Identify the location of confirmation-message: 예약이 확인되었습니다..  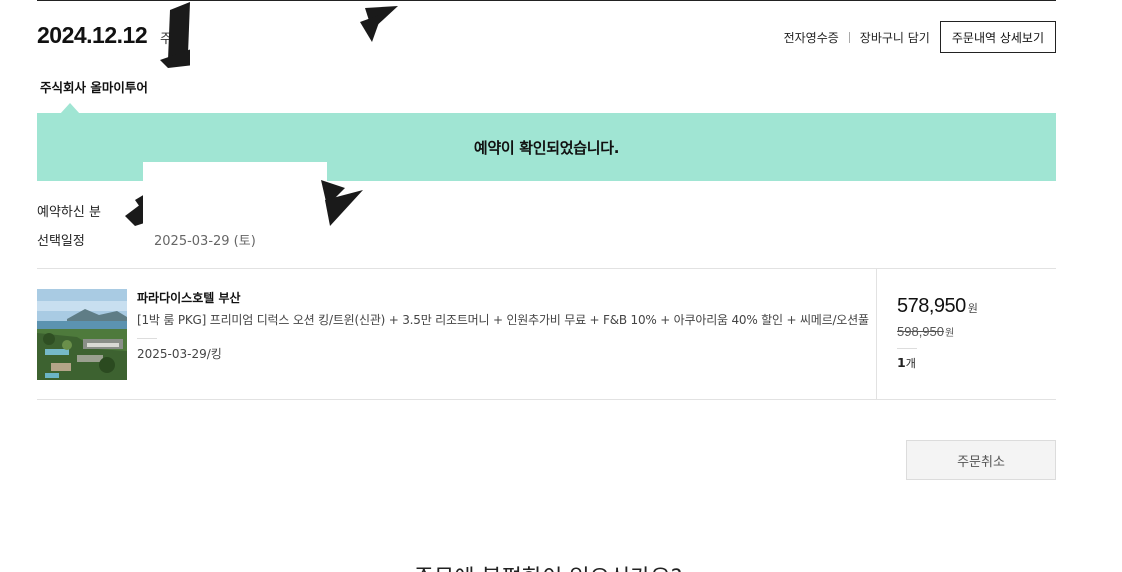
(546, 147).